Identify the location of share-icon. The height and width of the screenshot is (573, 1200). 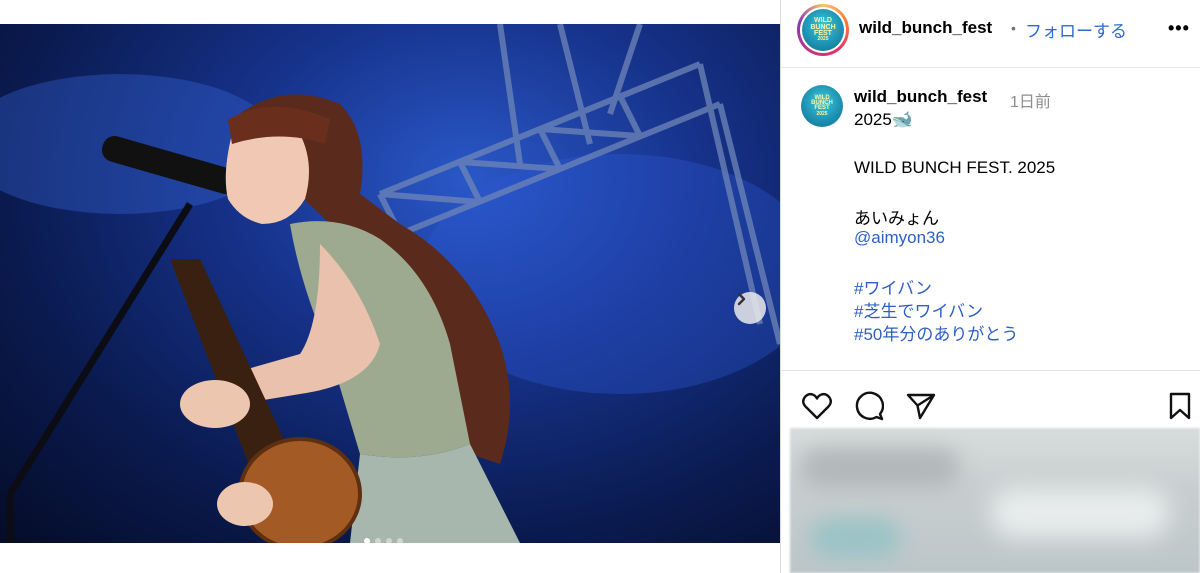
(921, 406).